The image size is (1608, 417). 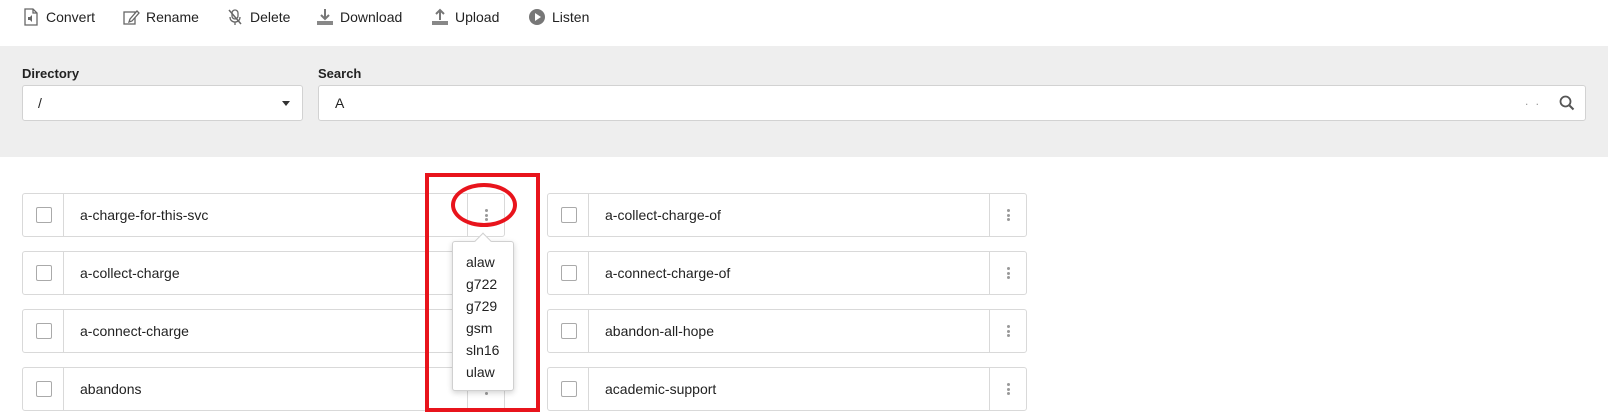 I want to click on file-name: academic-support, so click(x=661, y=389).